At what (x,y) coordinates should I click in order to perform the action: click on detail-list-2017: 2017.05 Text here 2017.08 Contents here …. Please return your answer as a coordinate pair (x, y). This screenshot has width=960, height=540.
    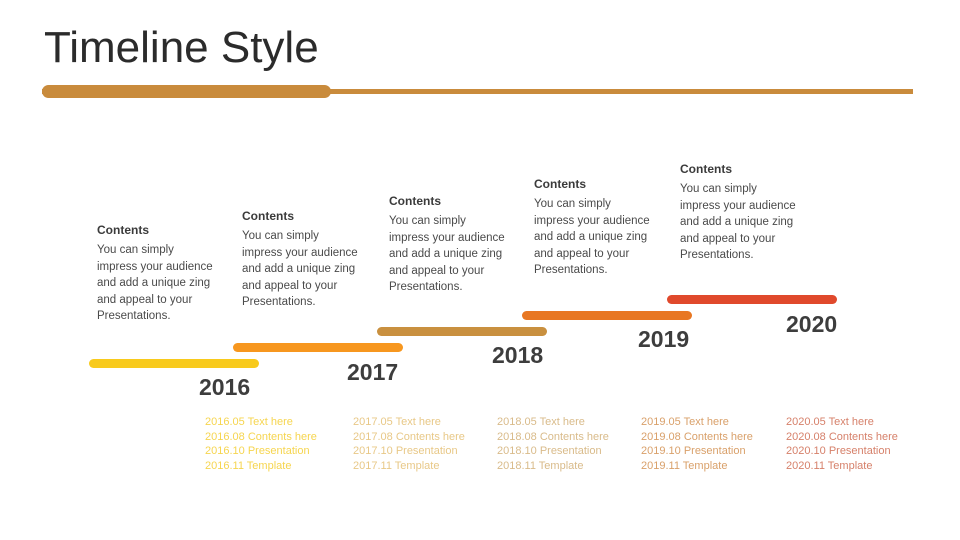
    Looking at the image, I should click on (428, 444).